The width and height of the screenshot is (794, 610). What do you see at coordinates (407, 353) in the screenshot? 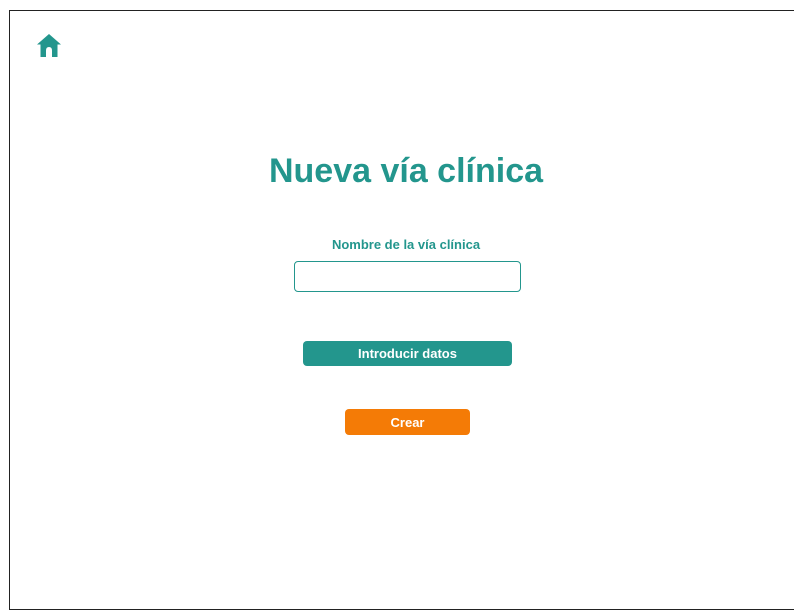
I see `enter-data-button: Introducir datos` at bounding box center [407, 353].